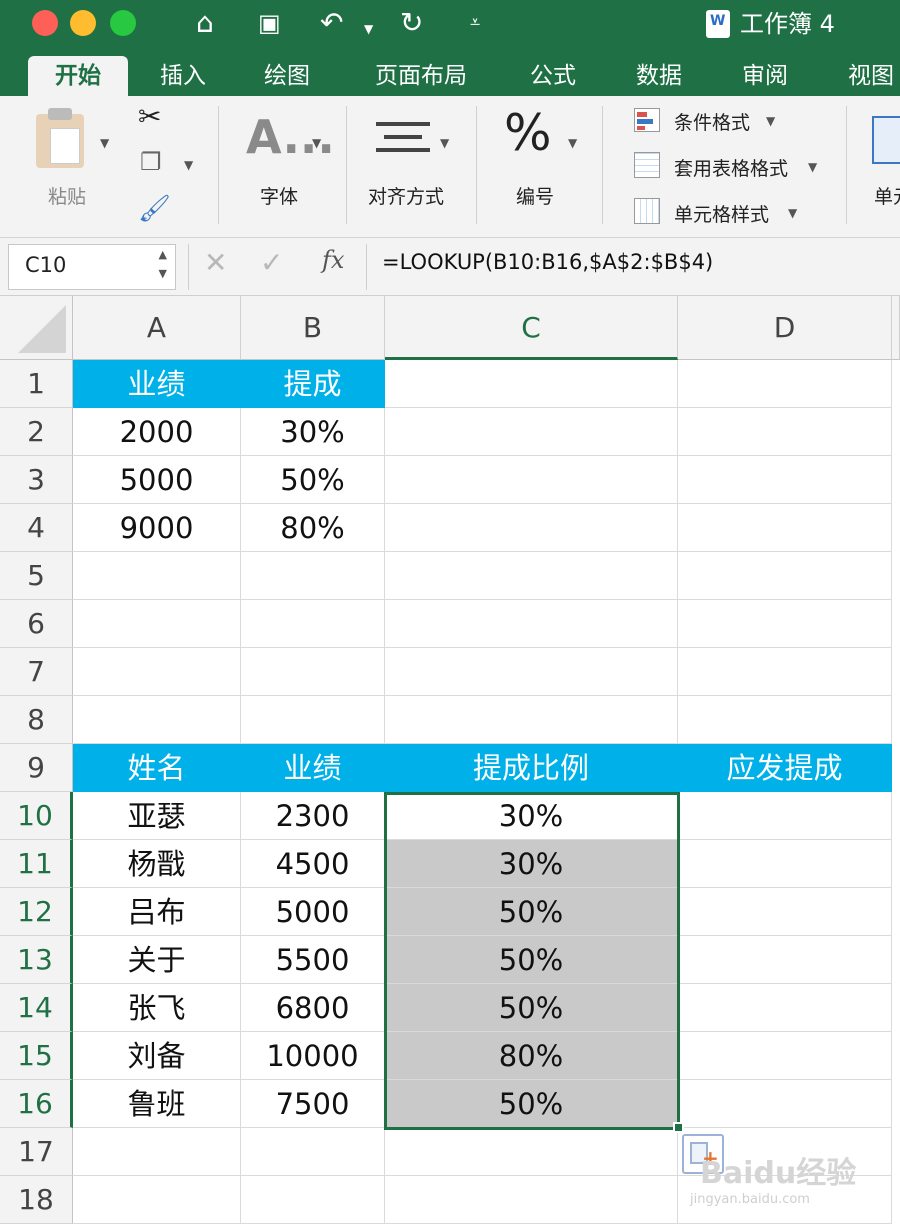 The height and width of the screenshot is (1232, 900). Describe the element at coordinates (157, 912) in the screenshot. I see `cell-a12: 吕布` at that location.